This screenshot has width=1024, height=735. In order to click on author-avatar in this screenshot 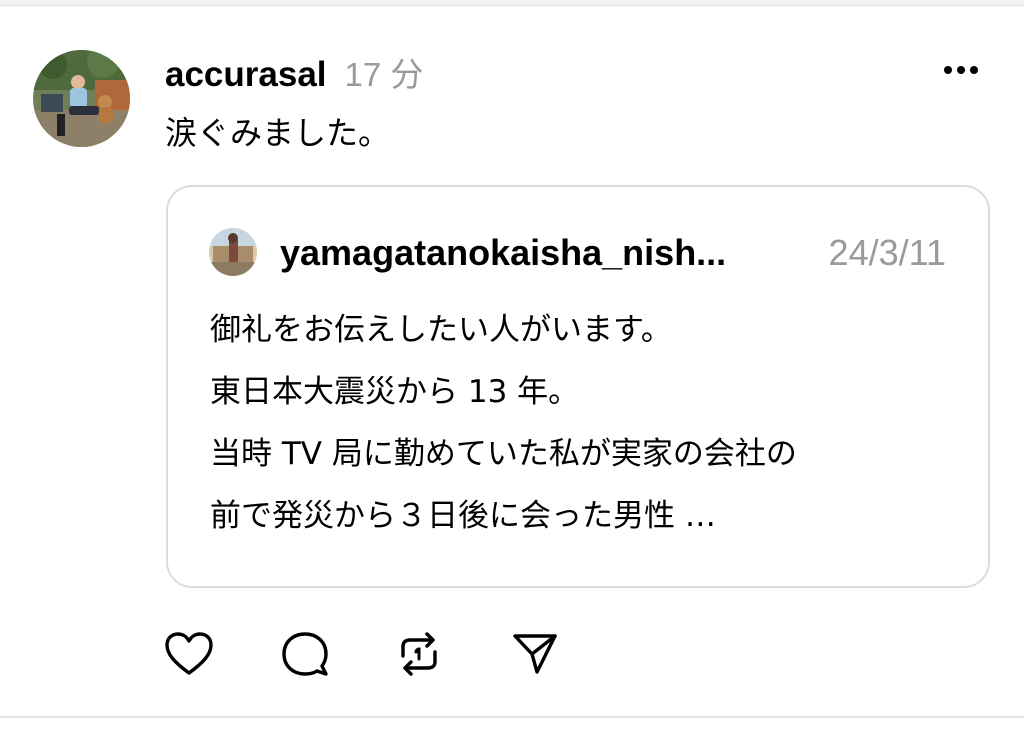, I will do `click(81, 98)`.